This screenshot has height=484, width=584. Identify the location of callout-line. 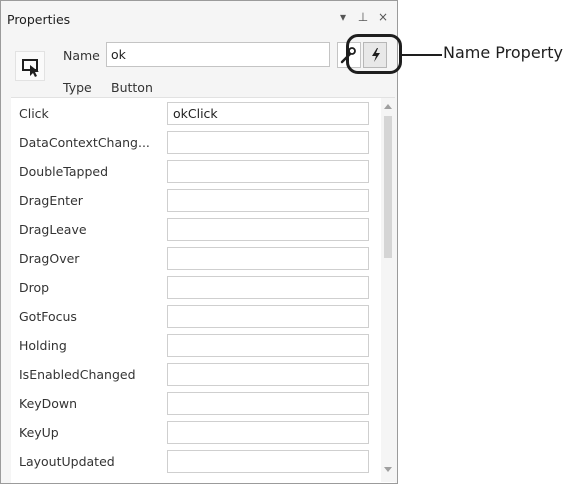
(422, 55).